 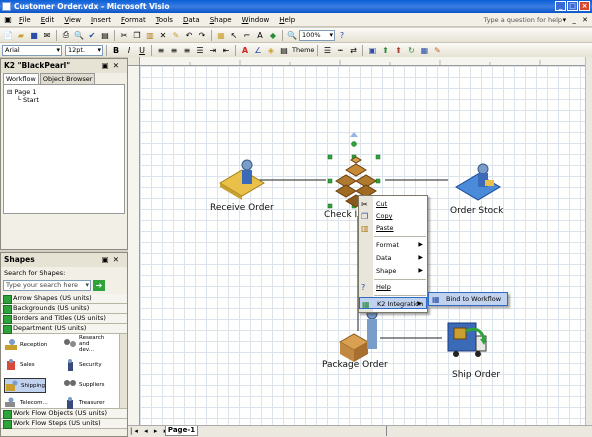 What do you see at coordinates (213, 50) in the screenshot?
I see `indent-icon: ⇥` at bounding box center [213, 50].